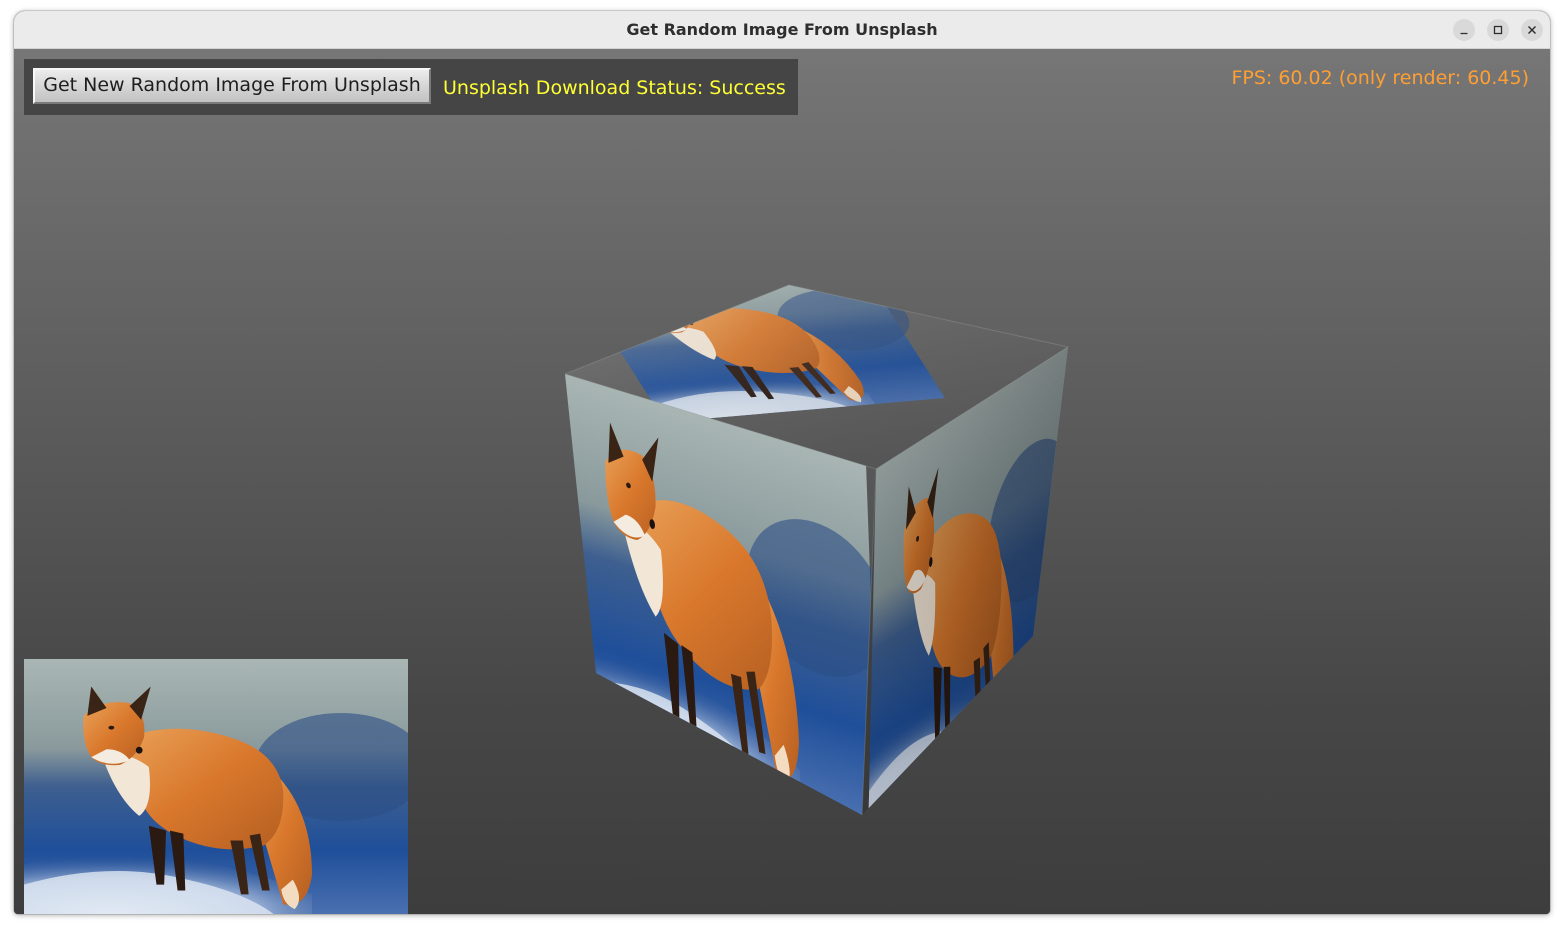  I want to click on close-icon, so click(1532, 30).